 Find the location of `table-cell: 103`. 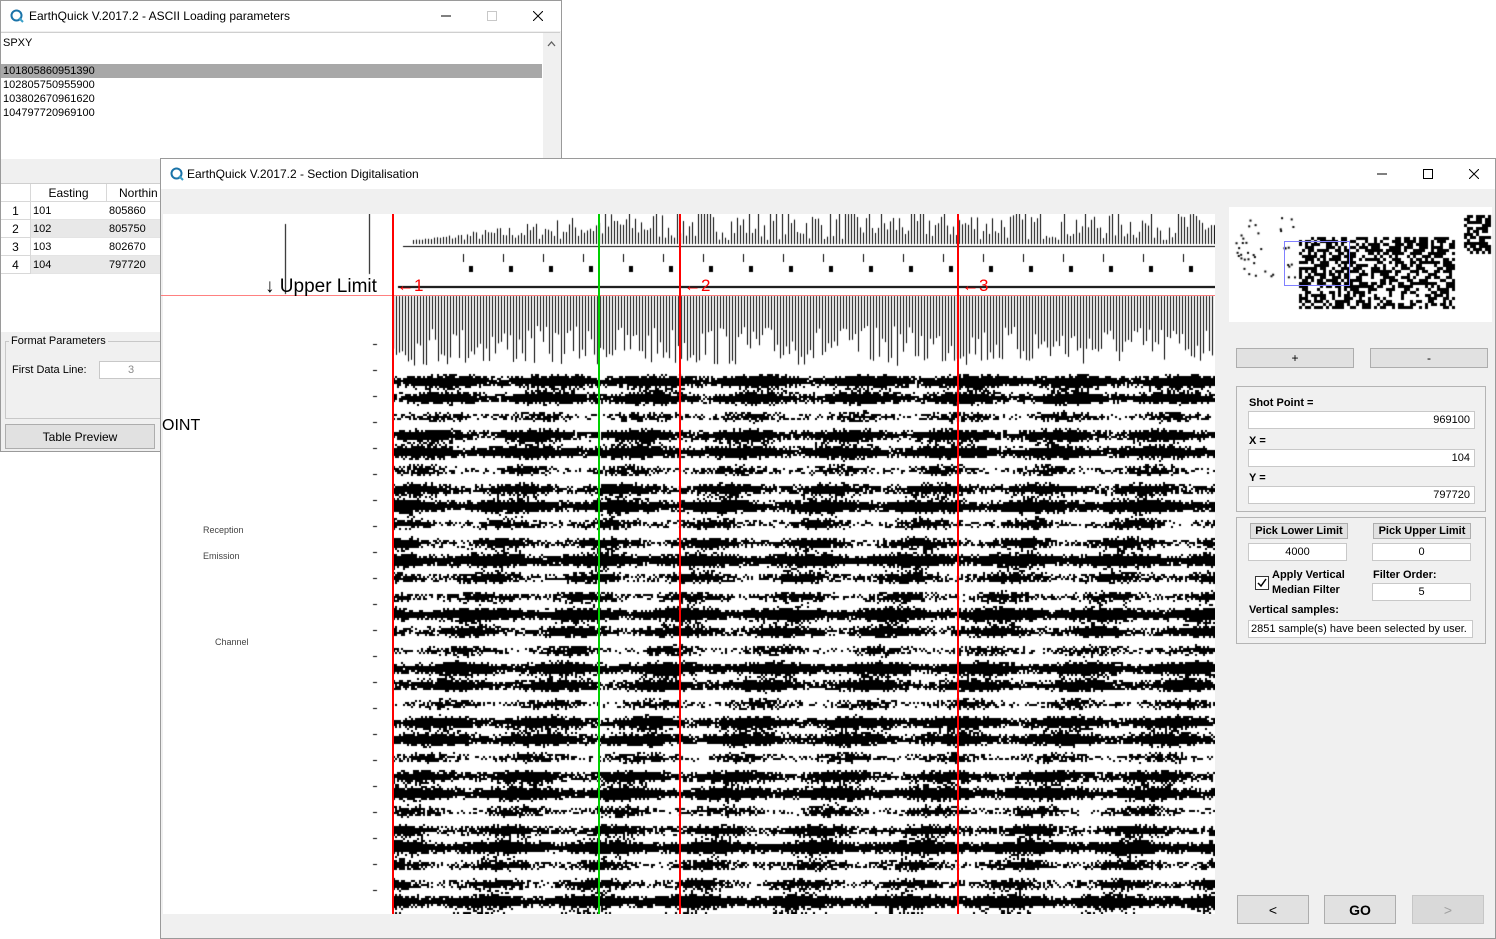

table-cell: 103 is located at coordinates (69, 247).